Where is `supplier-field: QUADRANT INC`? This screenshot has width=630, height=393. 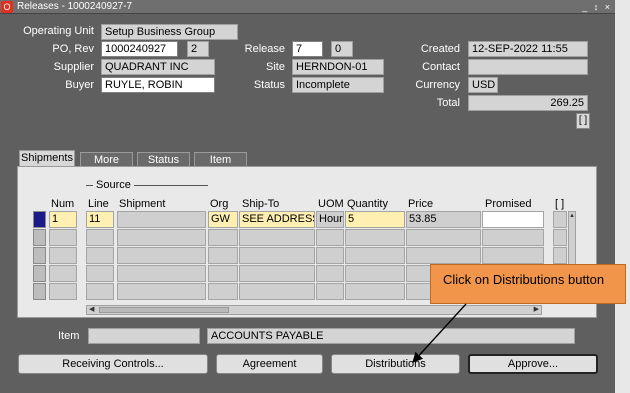 supplier-field: QUADRANT INC is located at coordinates (158, 67).